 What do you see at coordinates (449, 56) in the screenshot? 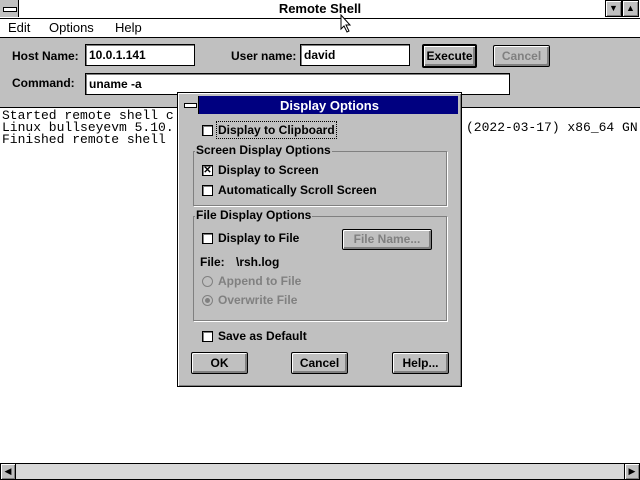
I see `execute-button: Execute` at bounding box center [449, 56].